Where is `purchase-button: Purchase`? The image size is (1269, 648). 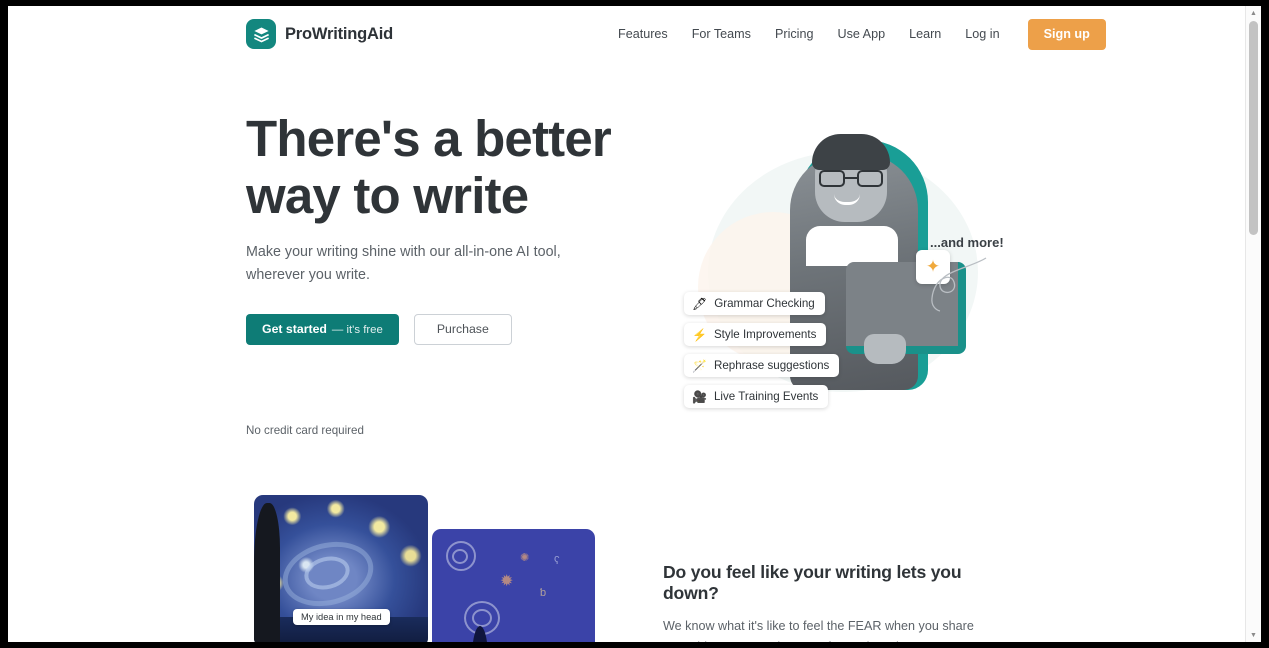
purchase-button: Purchase is located at coordinates (462, 329).